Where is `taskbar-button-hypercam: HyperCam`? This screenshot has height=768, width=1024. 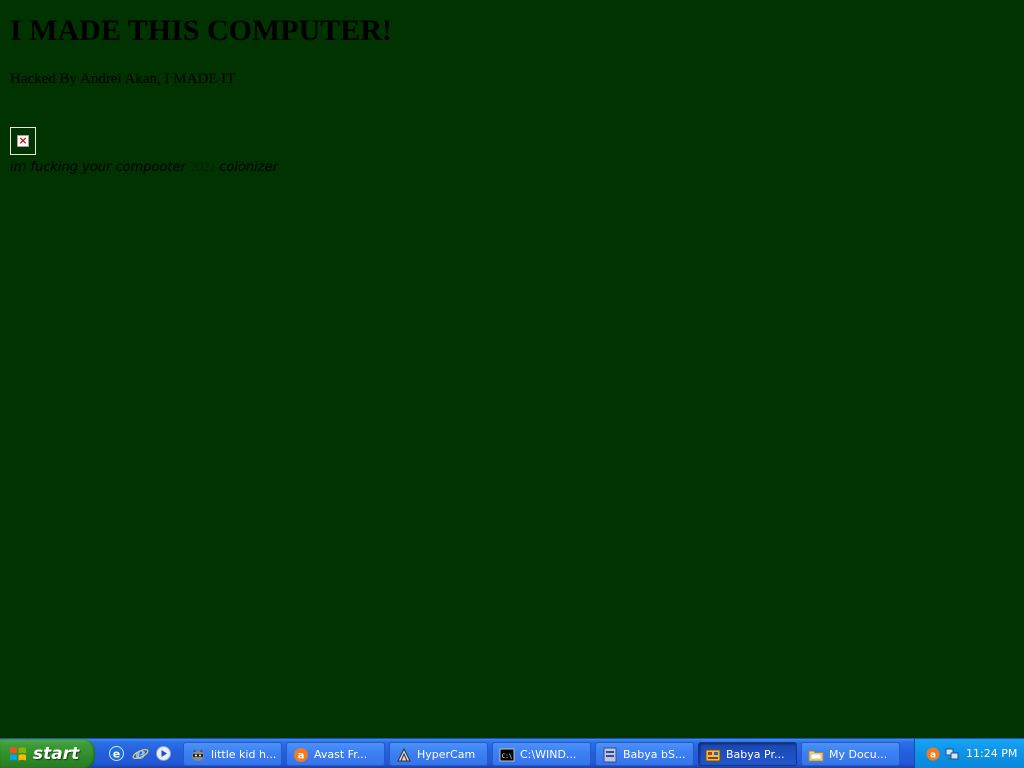 taskbar-button-hypercam: HyperCam is located at coordinates (438, 754).